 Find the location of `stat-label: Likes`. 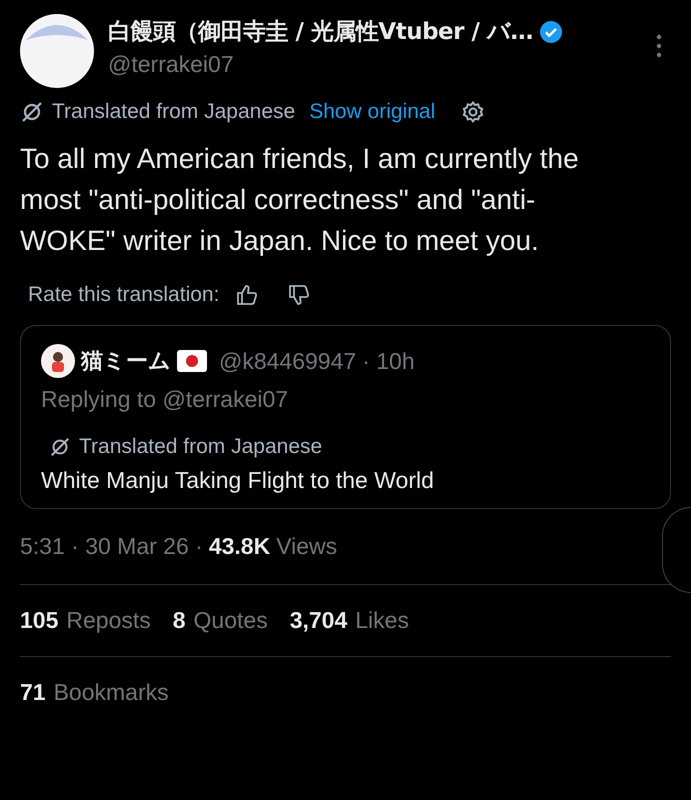

stat-label: Likes is located at coordinates (382, 620).